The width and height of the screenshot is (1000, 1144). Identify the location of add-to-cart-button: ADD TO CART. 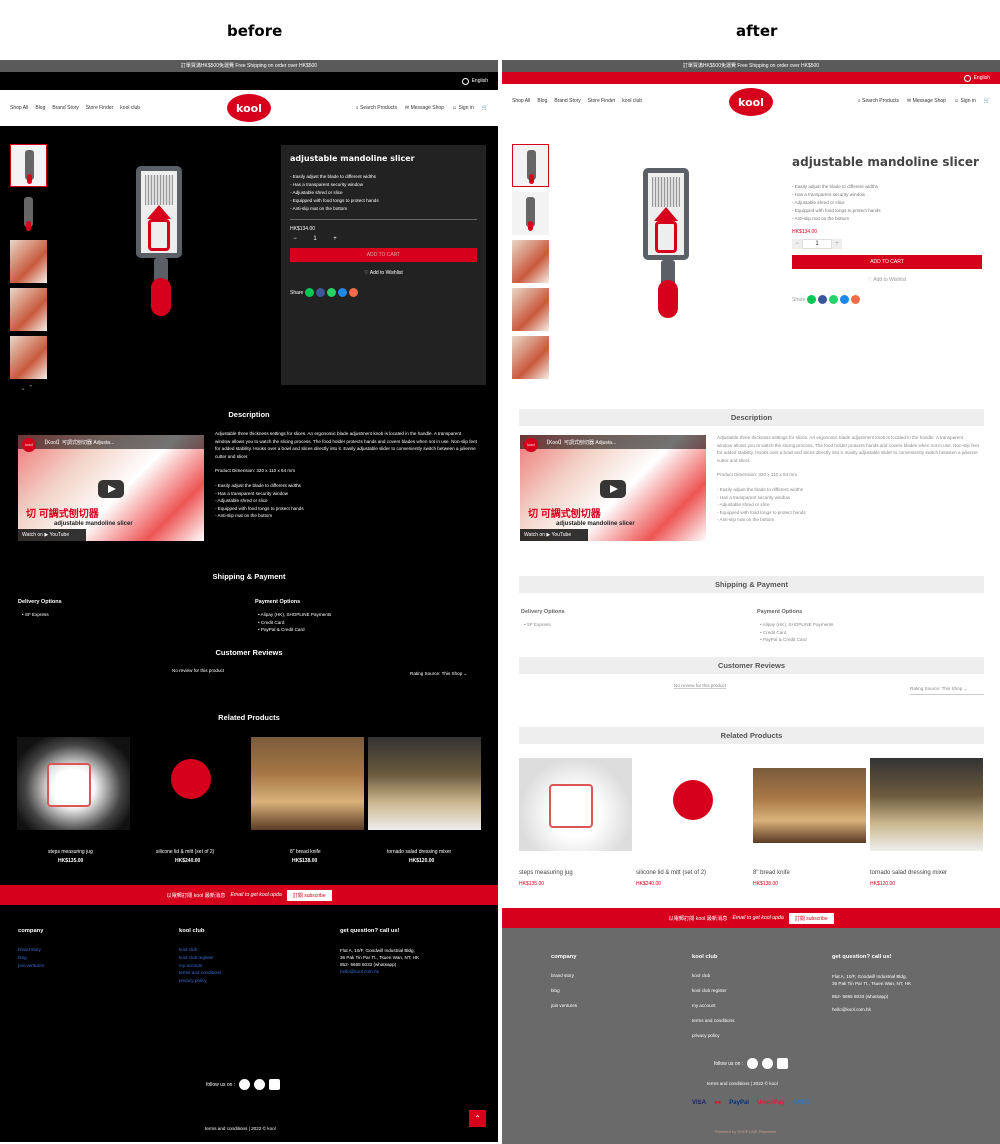
(383, 255).